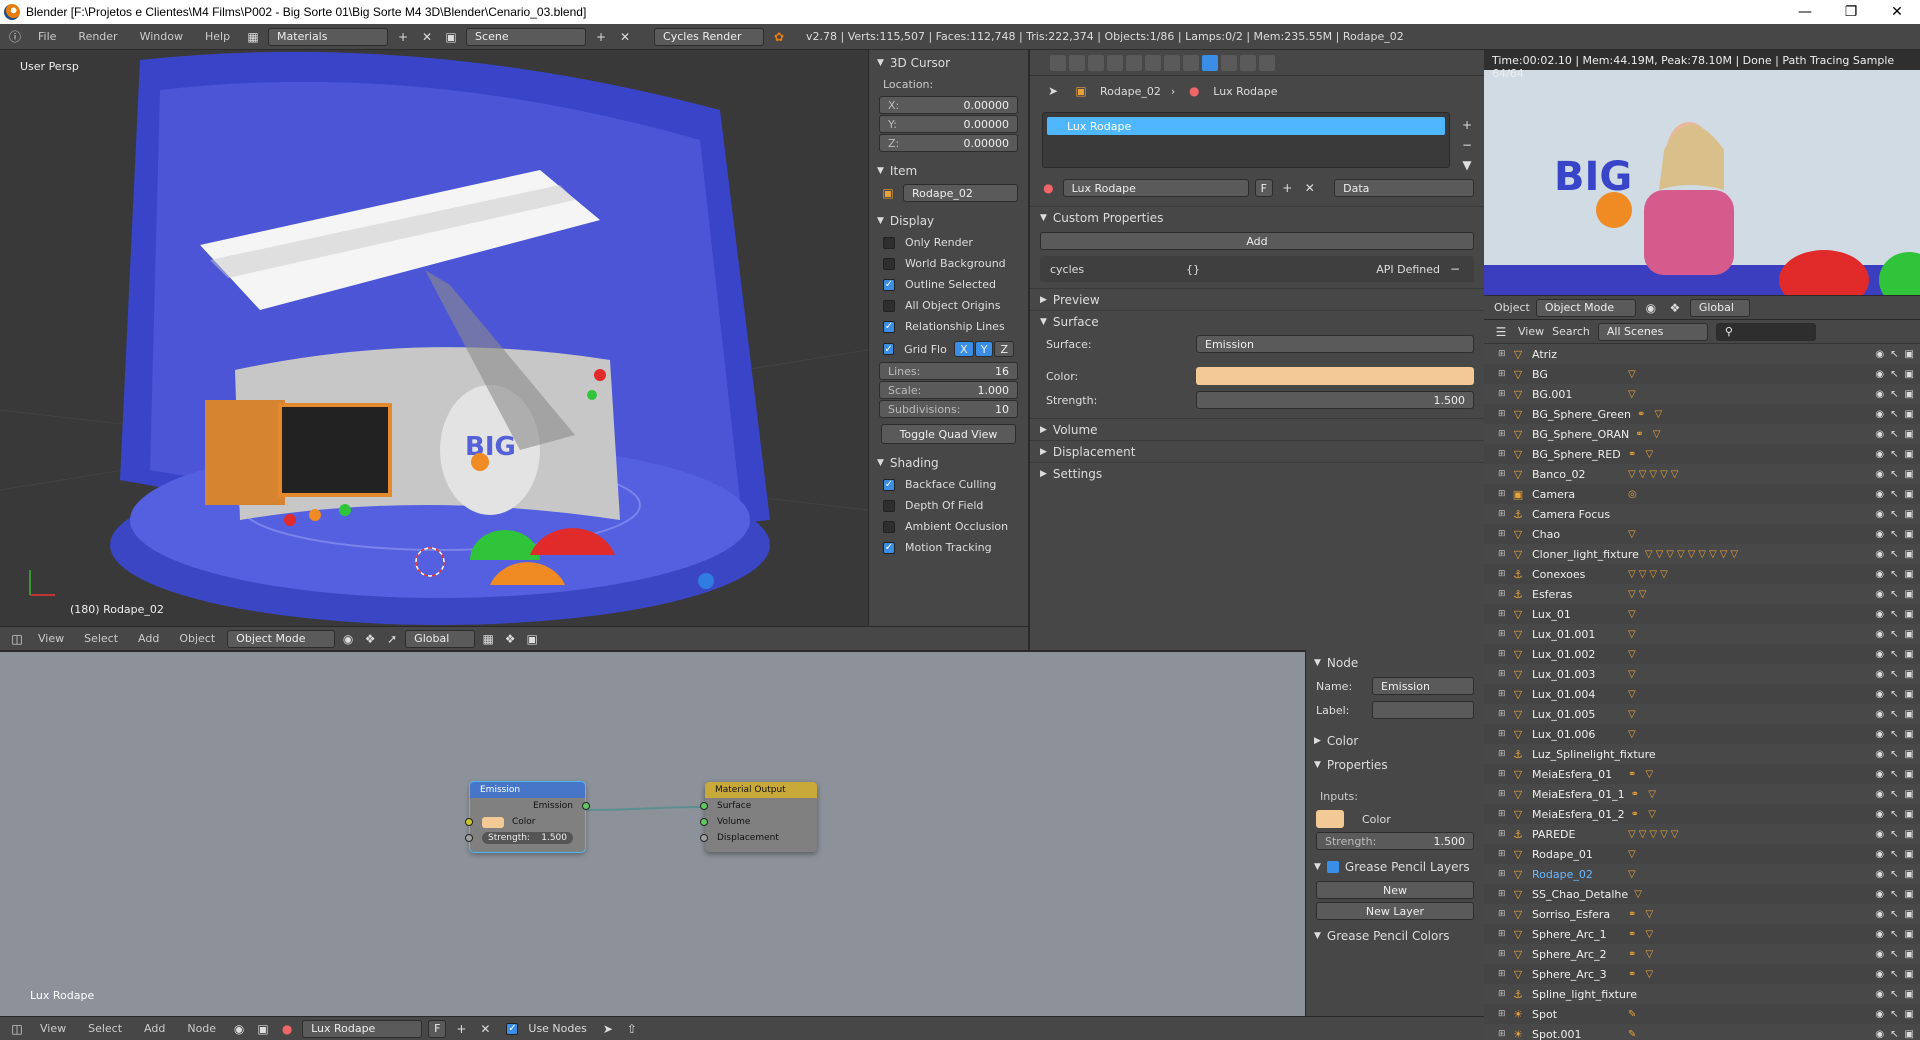  Describe the element at coordinates (948, 143) in the screenshot. I see `cursor-z-field: Z: 0.00000` at that location.